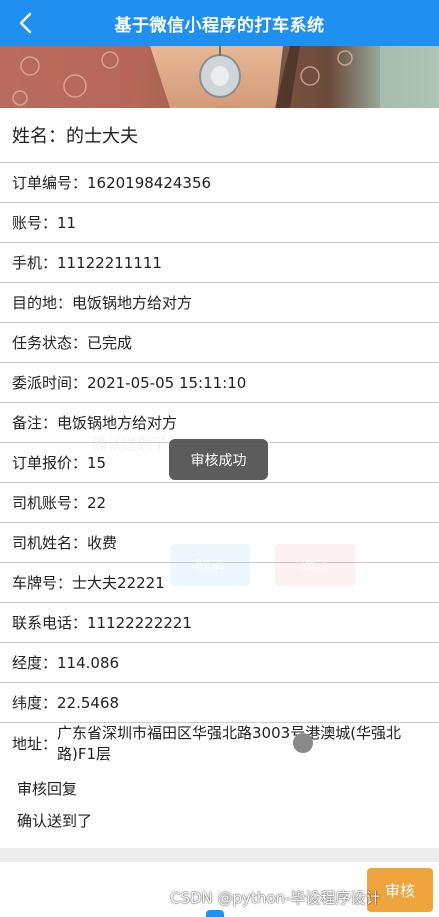  I want to click on watermark: CSDN @python-毕设程序设计, so click(275, 898).